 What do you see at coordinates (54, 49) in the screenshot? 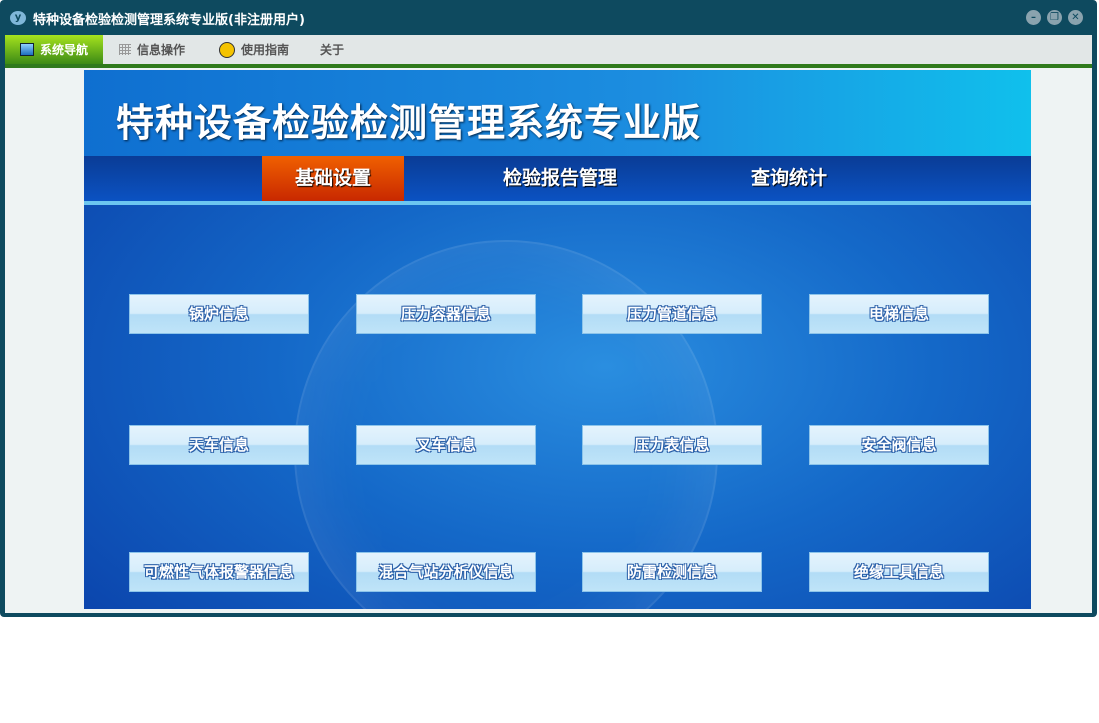
I see `menu-system-nav: 系统导航` at bounding box center [54, 49].